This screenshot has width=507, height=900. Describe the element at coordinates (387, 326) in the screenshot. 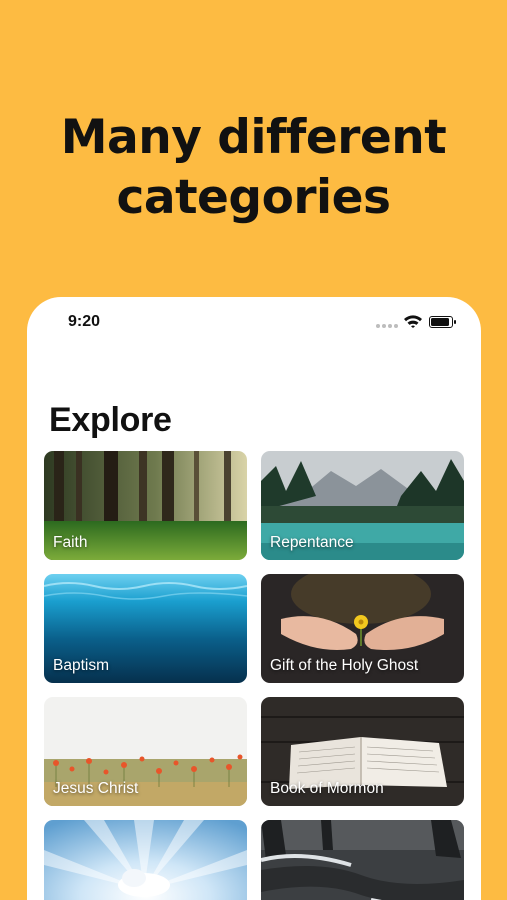

I see `cellular-signal-icon` at that location.